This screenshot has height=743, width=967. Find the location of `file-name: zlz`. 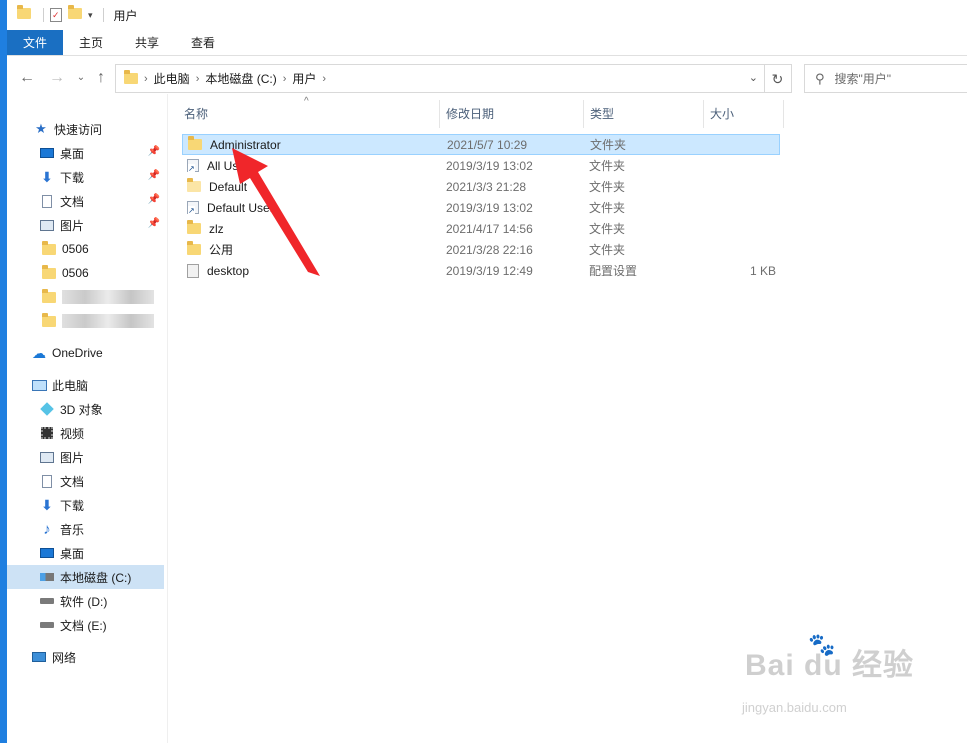

file-name: zlz is located at coordinates (216, 228).